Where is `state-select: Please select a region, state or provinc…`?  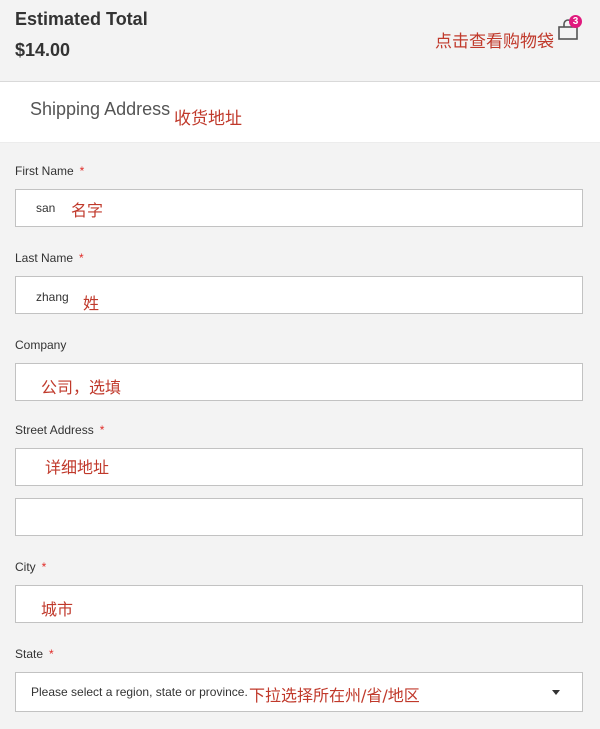 state-select: Please select a region, state or provinc… is located at coordinates (299, 692).